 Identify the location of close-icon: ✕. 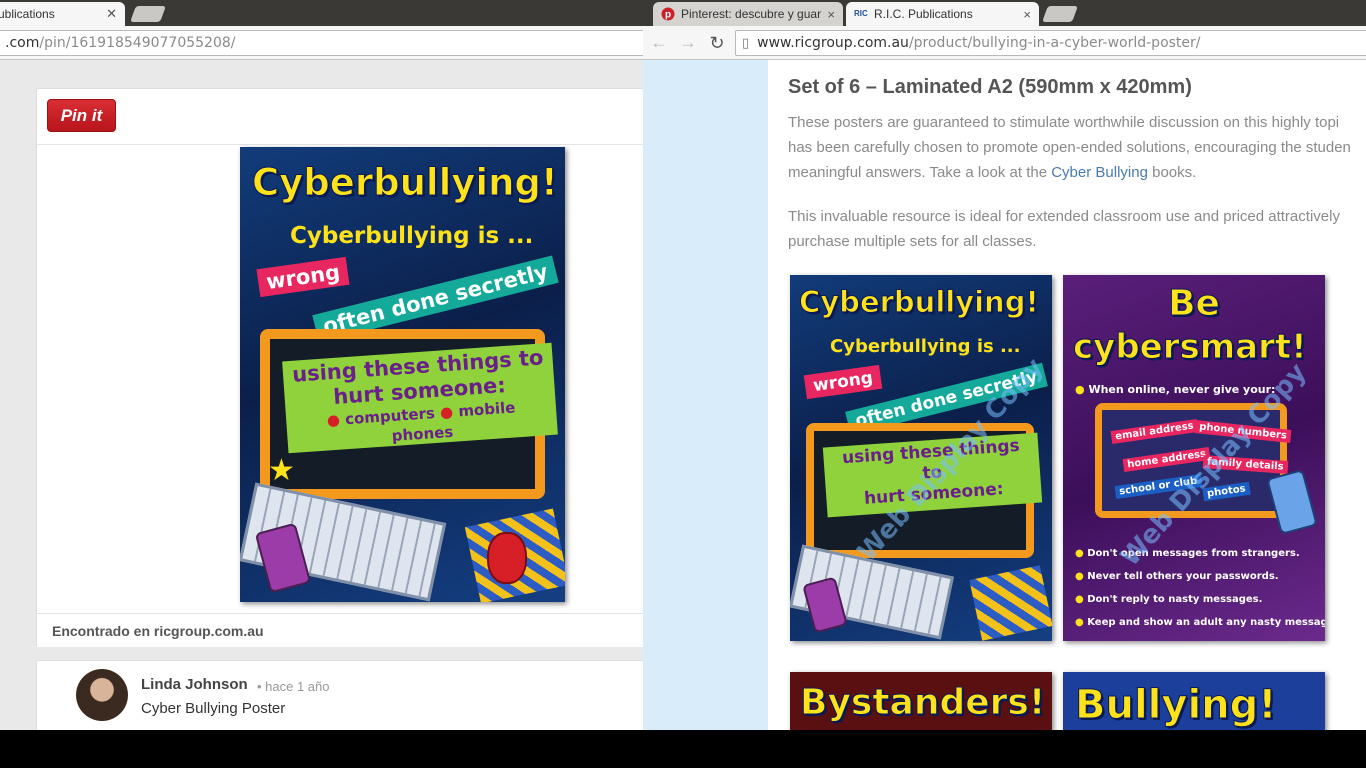
(111, 14).